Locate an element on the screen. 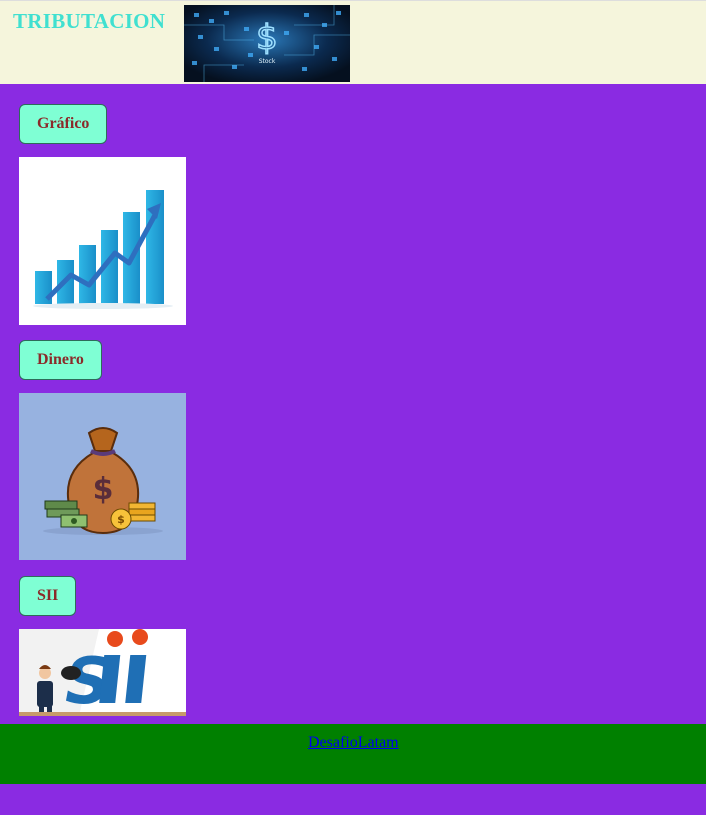 The height and width of the screenshot is (815, 706). sii-logo-image: S is located at coordinates (102, 672).